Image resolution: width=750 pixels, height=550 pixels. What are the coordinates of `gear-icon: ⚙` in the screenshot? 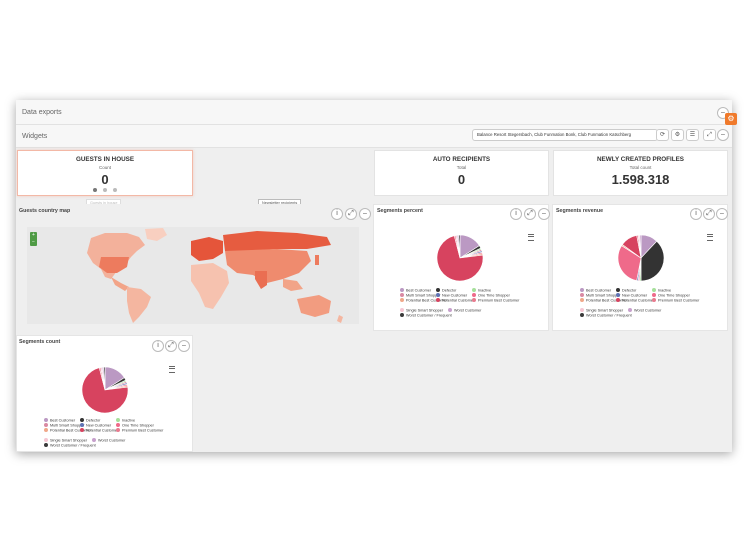 It's located at (731, 119).